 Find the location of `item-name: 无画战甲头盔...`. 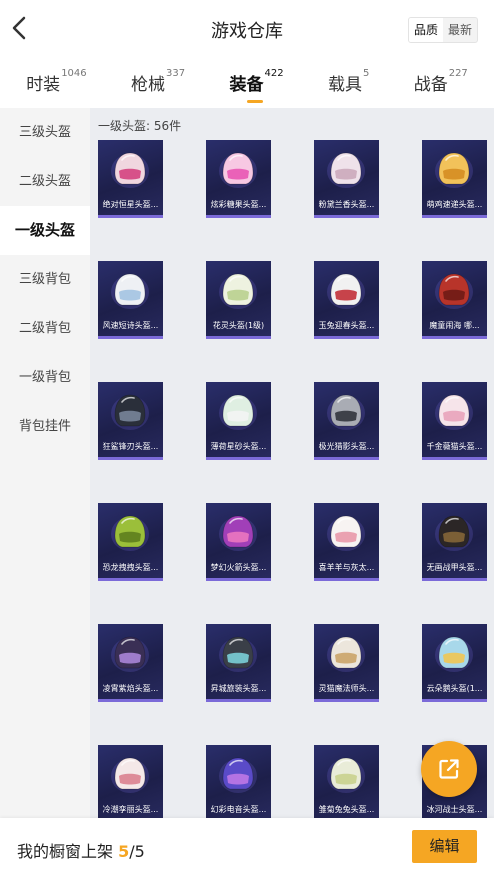

item-name: 无画战甲头盔... is located at coordinates (454, 567).